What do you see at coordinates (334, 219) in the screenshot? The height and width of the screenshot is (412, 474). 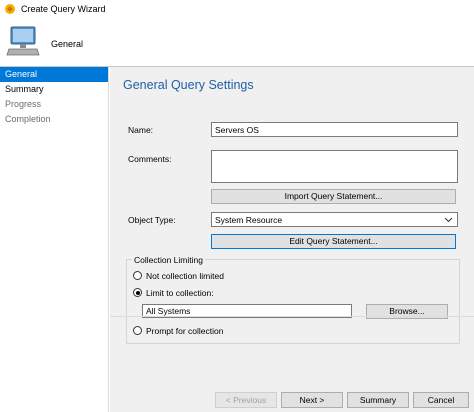 I see `object-type-select: System Resource` at bounding box center [334, 219].